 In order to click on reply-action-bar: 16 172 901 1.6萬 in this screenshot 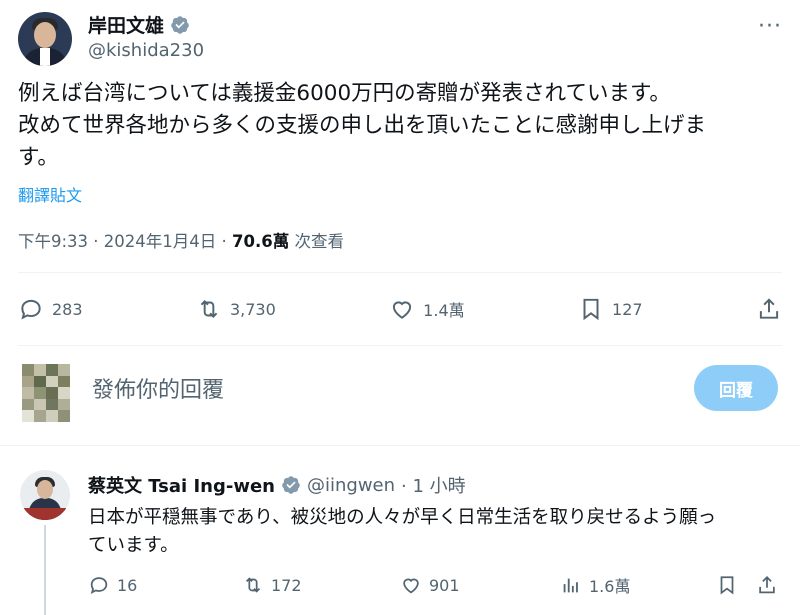, I will do `click(435, 585)`.